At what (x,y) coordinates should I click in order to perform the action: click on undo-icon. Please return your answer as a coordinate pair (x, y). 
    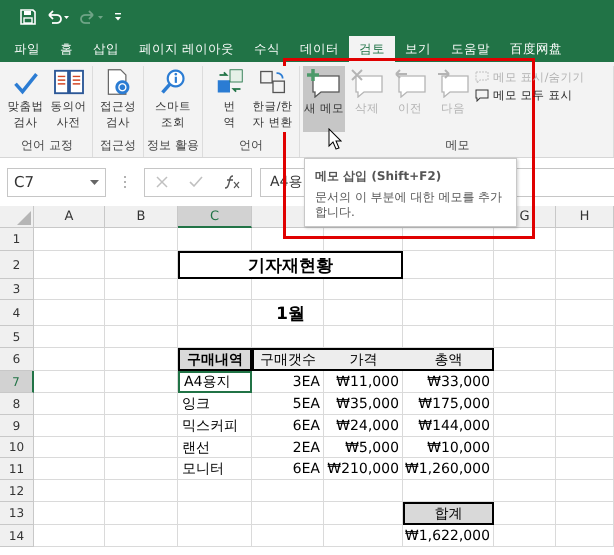
    Looking at the image, I should click on (58, 17).